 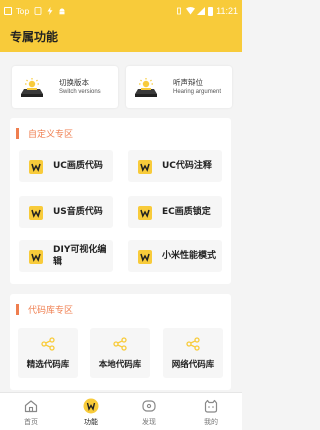 What do you see at coordinates (91, 406) in the screenshot?
I see `function-icon` at bounding box center [91, 406].